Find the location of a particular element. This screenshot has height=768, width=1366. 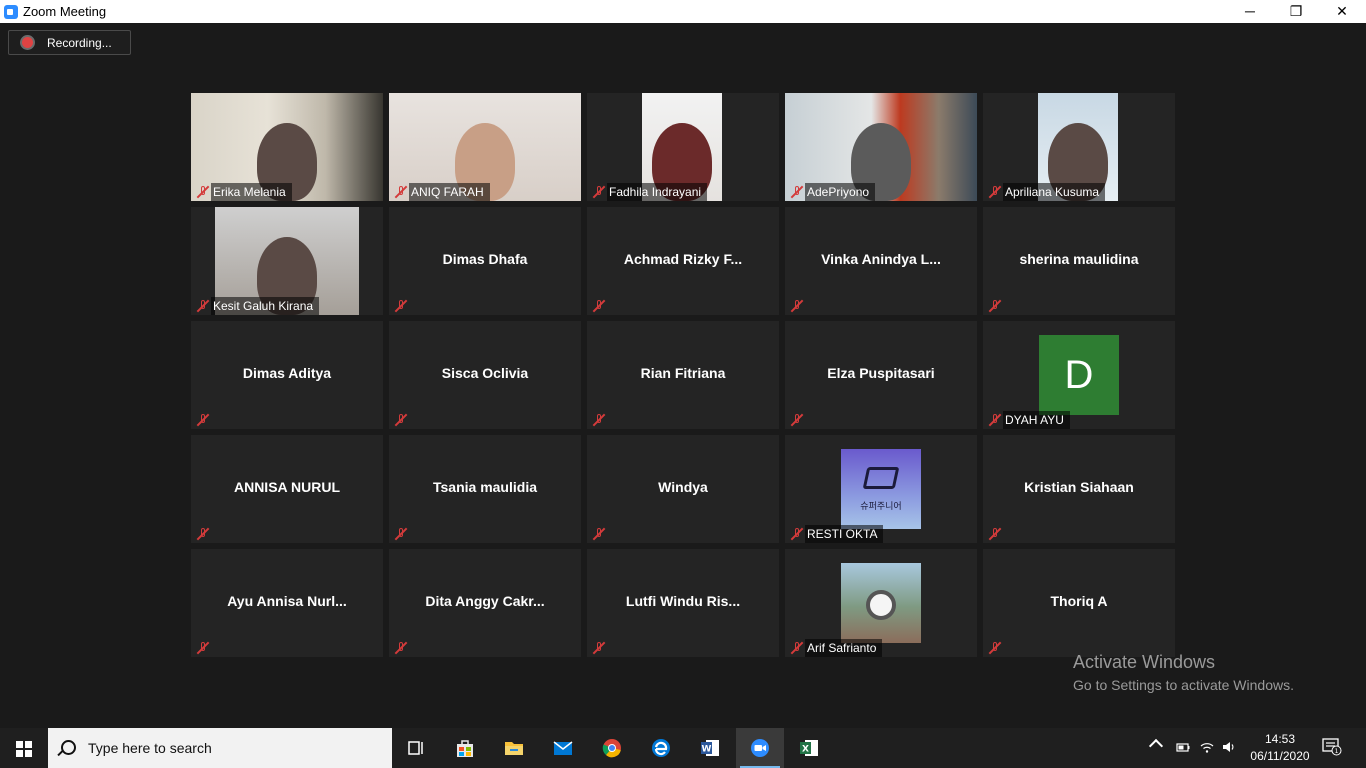

volume-icon is located at coordinates (1229, 747).